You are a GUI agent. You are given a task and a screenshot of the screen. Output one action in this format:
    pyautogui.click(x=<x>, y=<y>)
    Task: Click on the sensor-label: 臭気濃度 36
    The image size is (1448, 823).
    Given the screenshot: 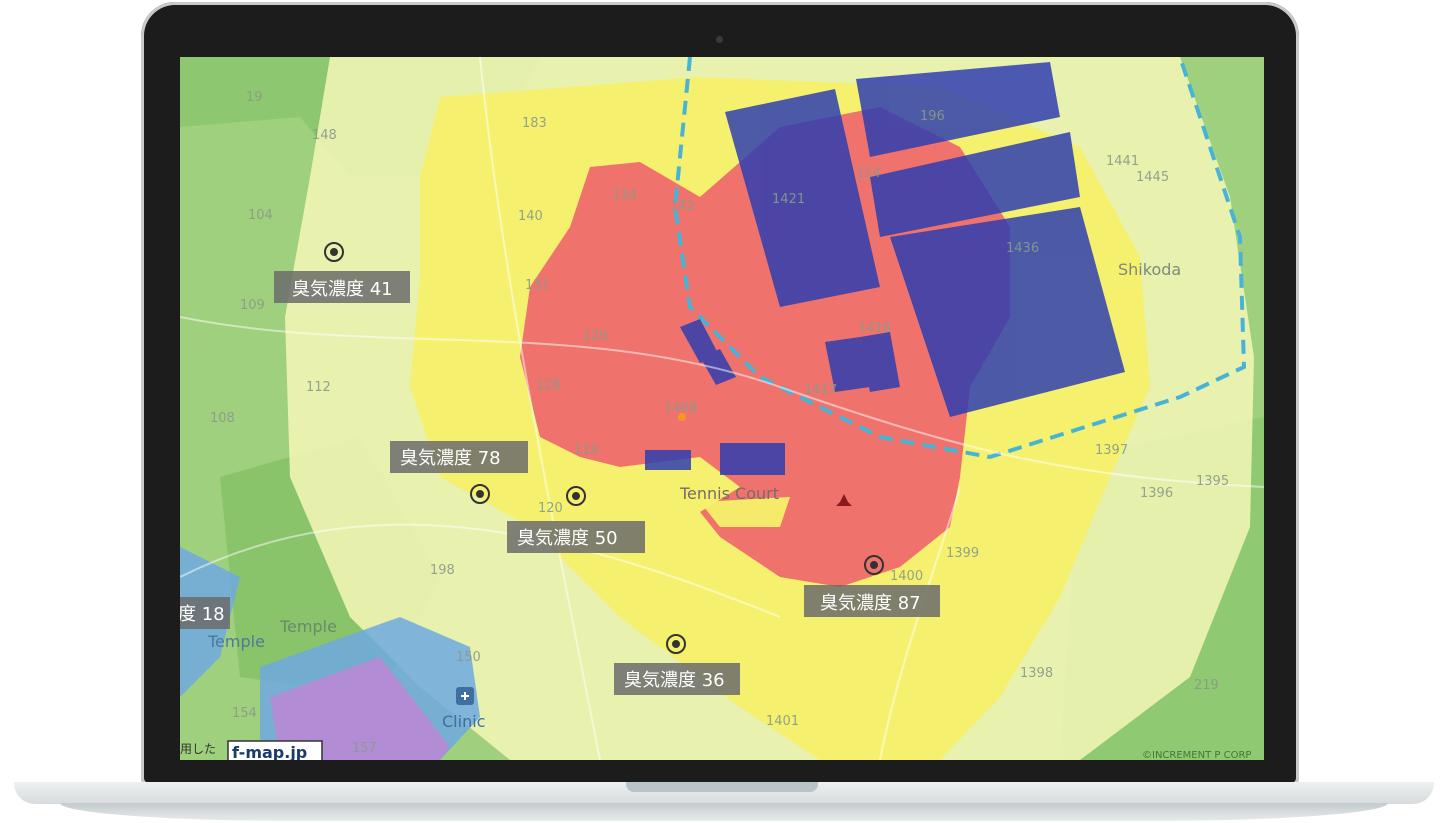 What is the action you would take?
    pyautogui.click(x=677, y=679)
    